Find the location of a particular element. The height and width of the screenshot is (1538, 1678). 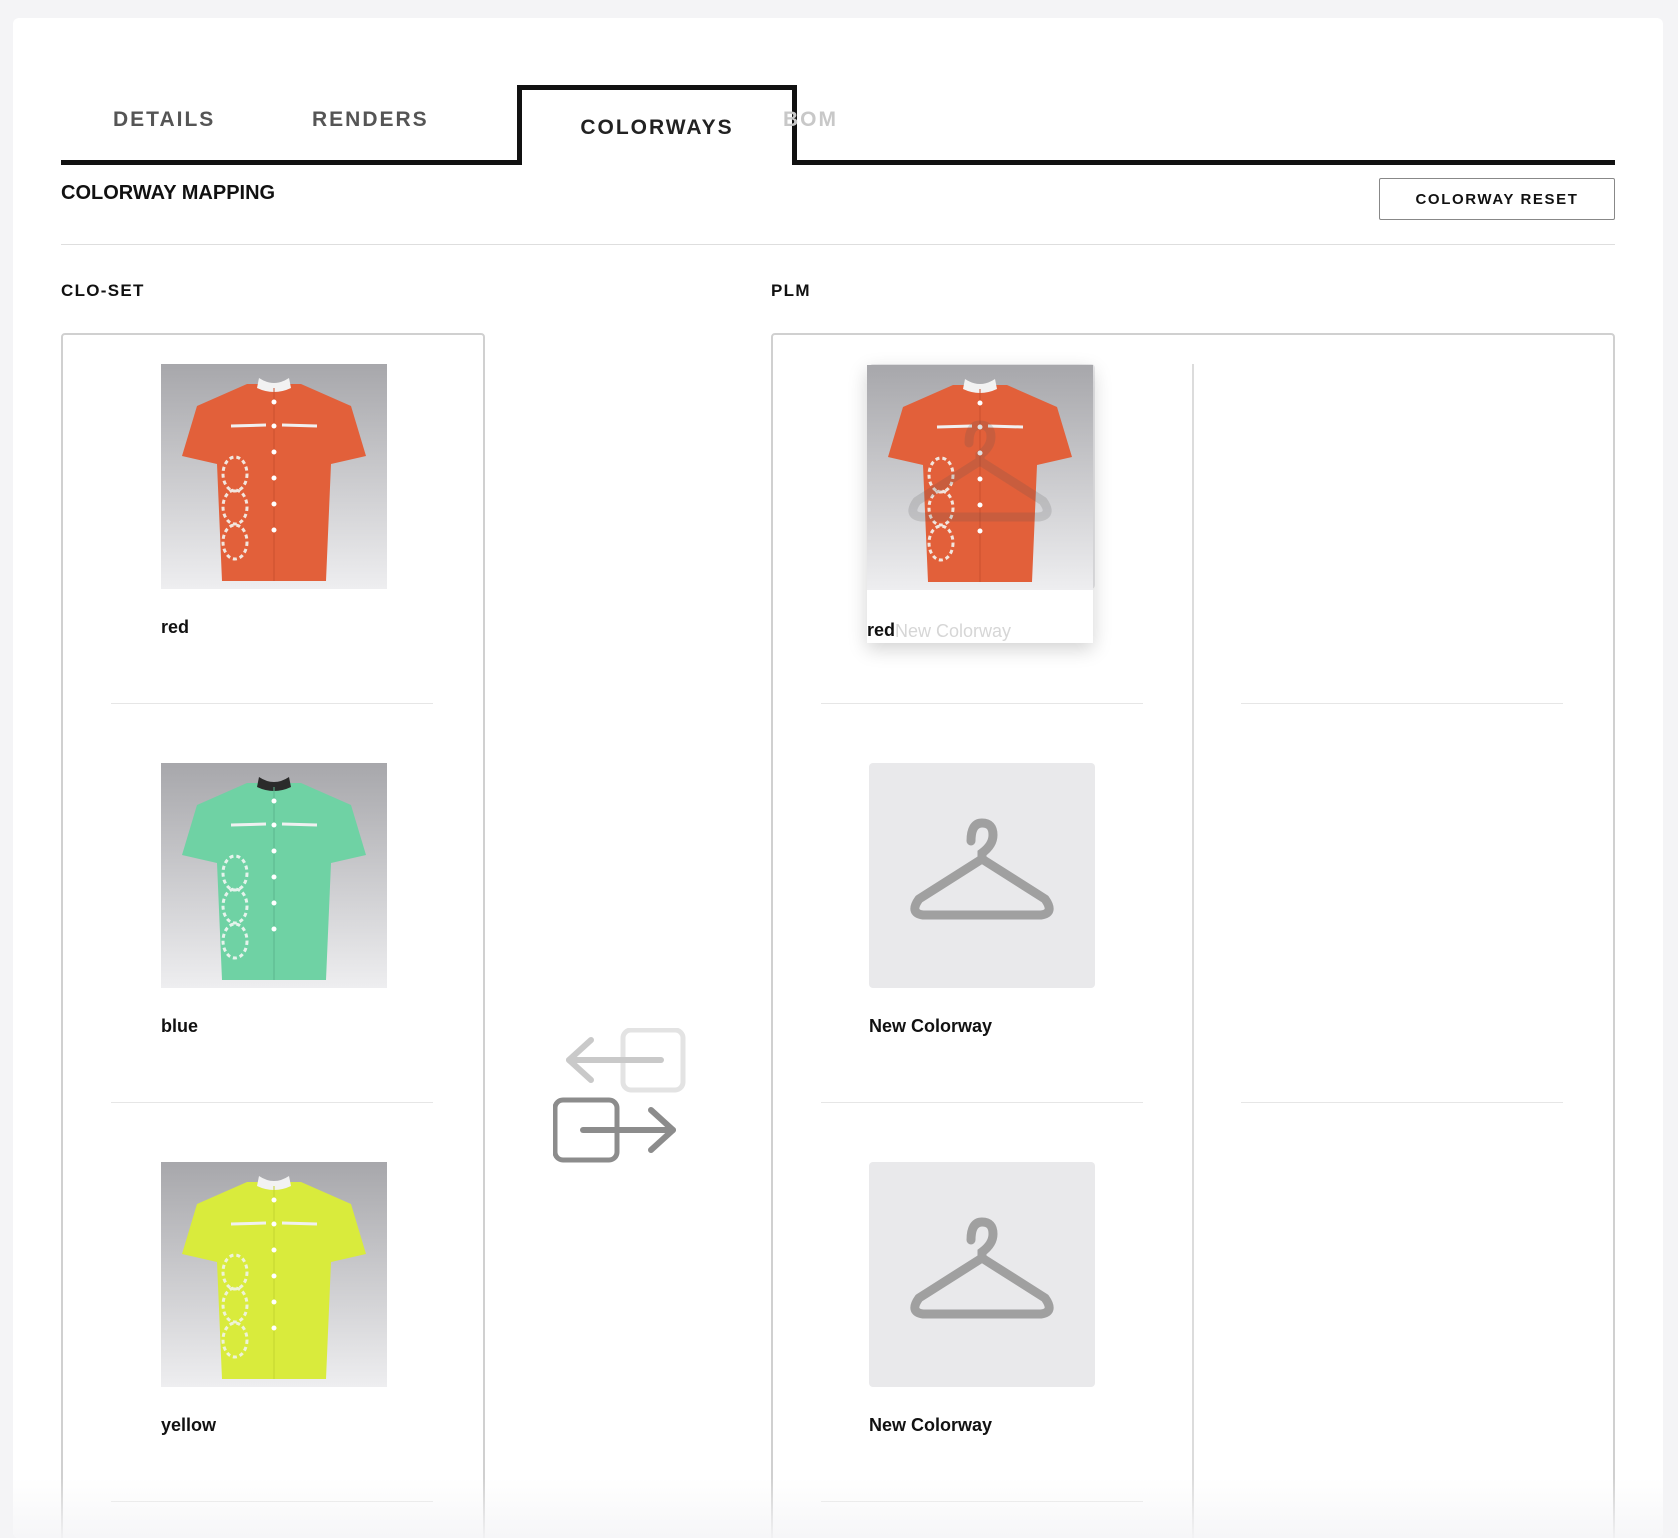

colorway-name: blue is located at coordinates (180, 1026).